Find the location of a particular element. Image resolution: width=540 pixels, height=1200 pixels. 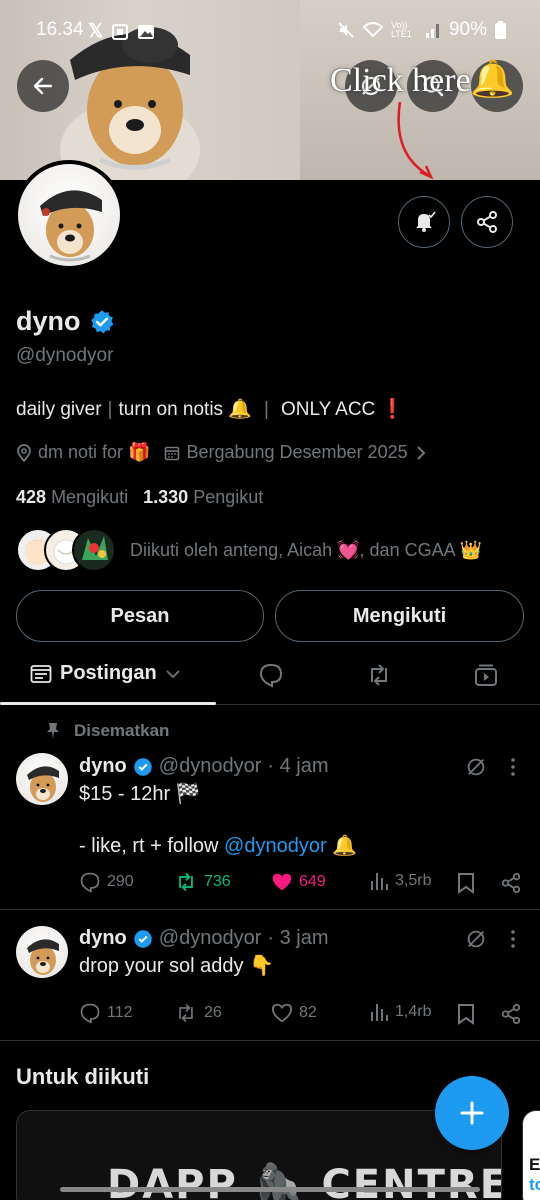

views-count: 1,4rb is located at coordinates (413, 1011).